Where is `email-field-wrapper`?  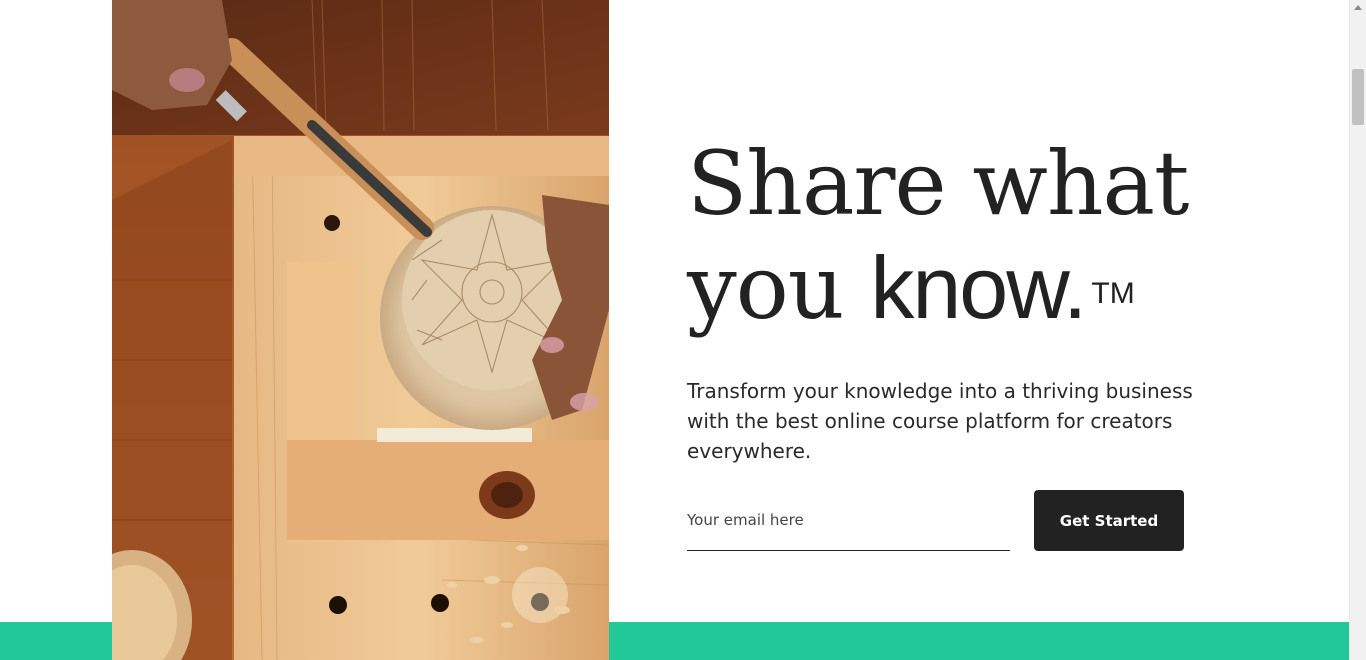
email-field-wrapper is located at coordinates (848, 525).